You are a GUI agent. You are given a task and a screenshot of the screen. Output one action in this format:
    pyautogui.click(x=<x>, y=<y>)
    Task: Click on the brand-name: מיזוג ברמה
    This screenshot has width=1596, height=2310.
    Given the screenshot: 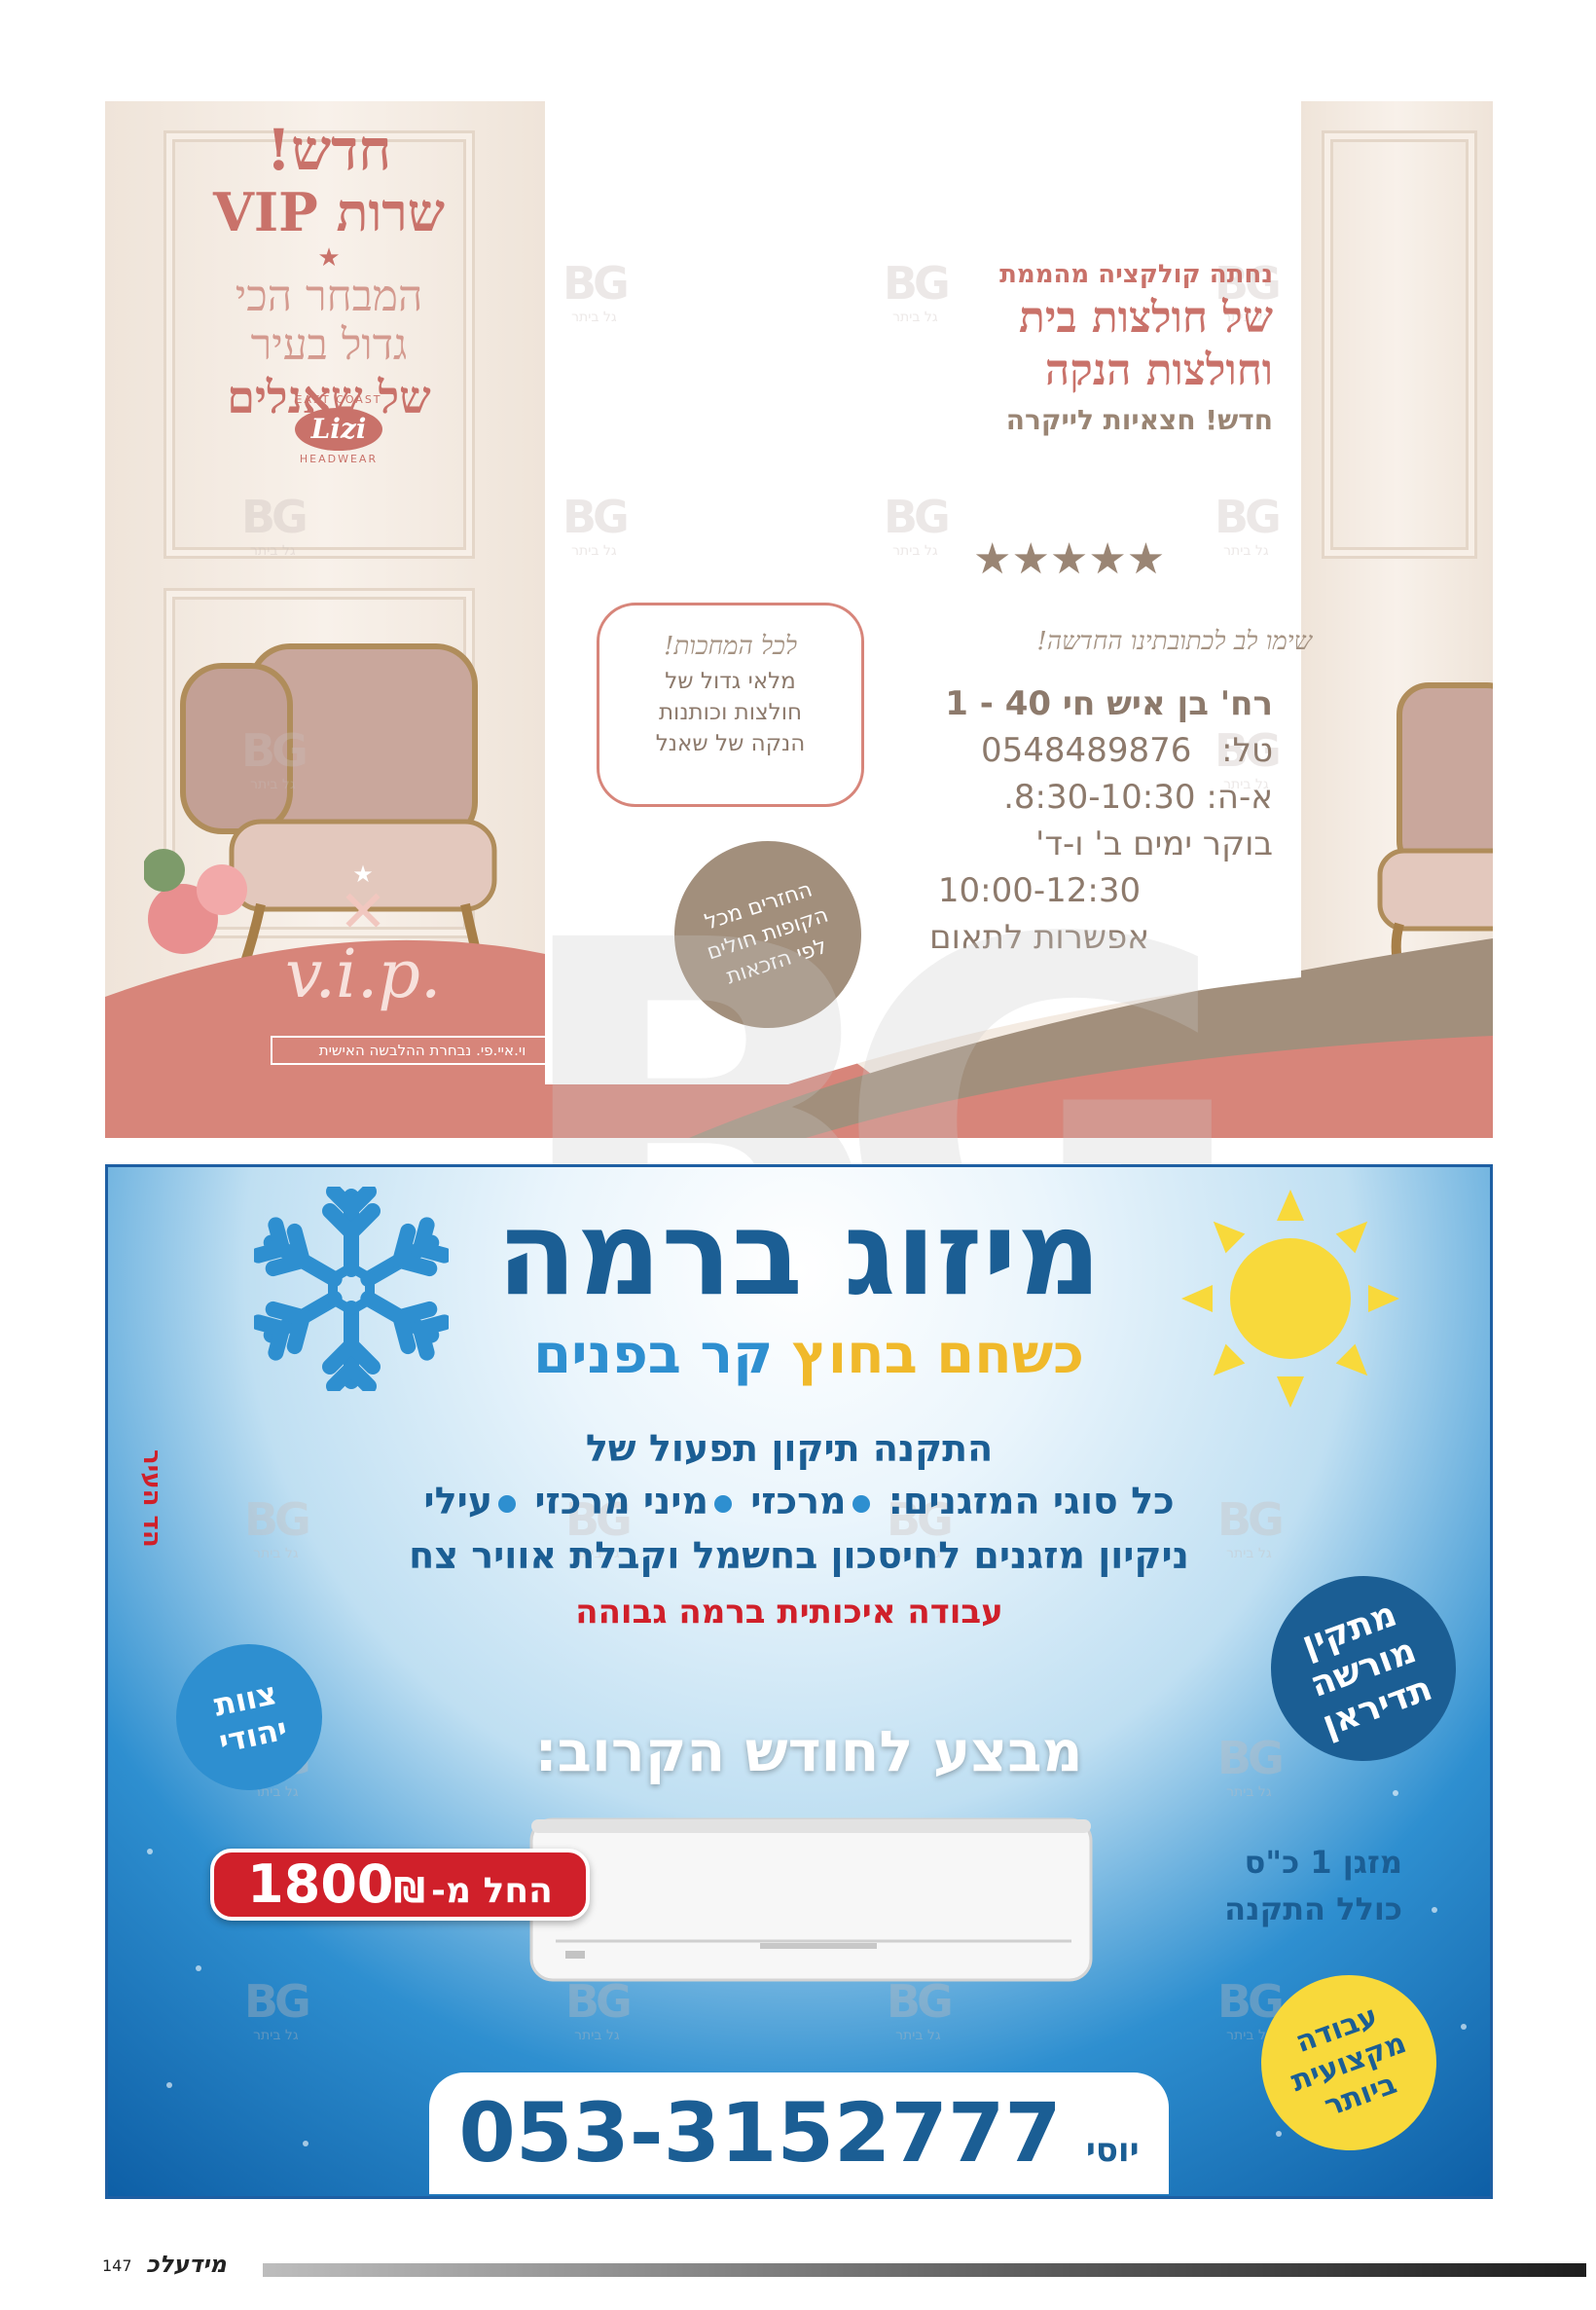 What is the action you would take?
    pyautogui.click(x=799, y=1254)
    